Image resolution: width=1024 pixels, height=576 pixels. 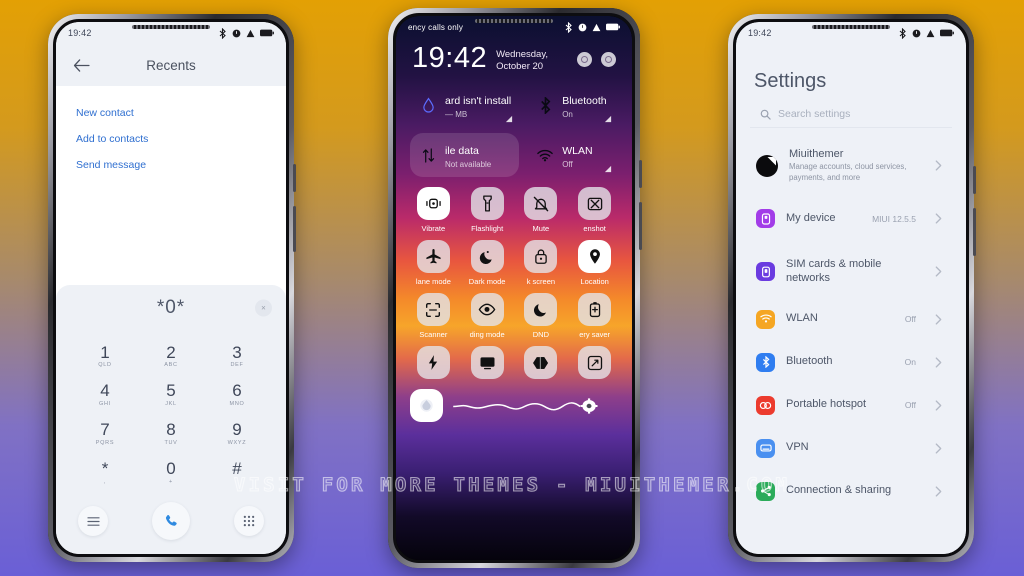 What do you see at coordinates (433, 364) in the screenshot?
I see `toggle-bolt` at bounding box center [433, 364].